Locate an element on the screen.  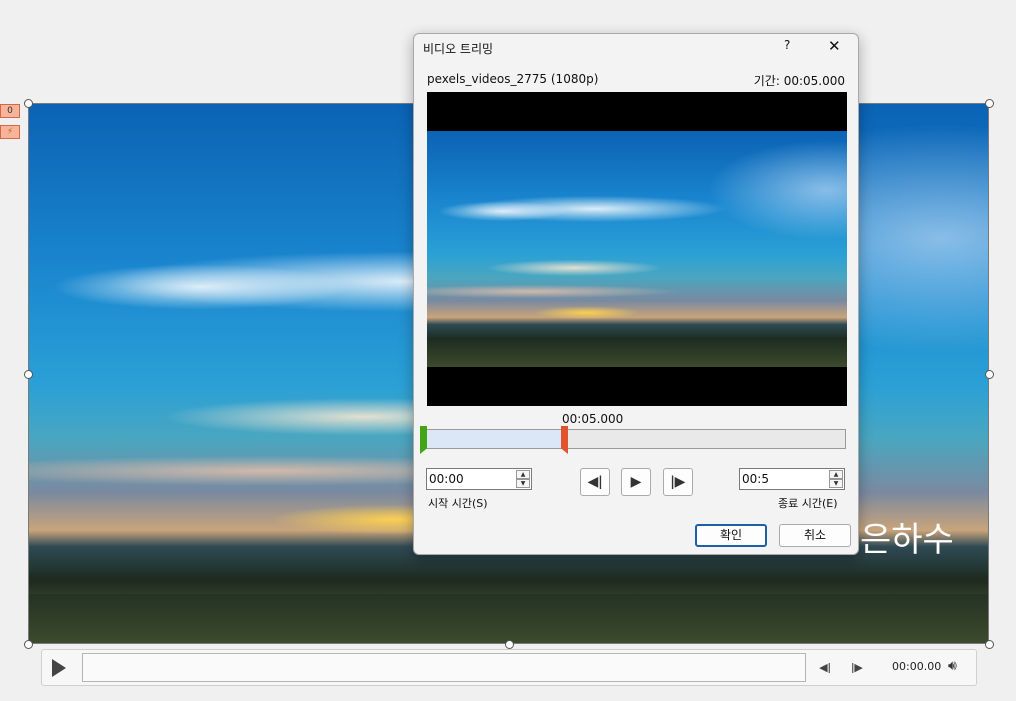
previous-frame-button: ◀ǀ is located at coordinates (595, 482).